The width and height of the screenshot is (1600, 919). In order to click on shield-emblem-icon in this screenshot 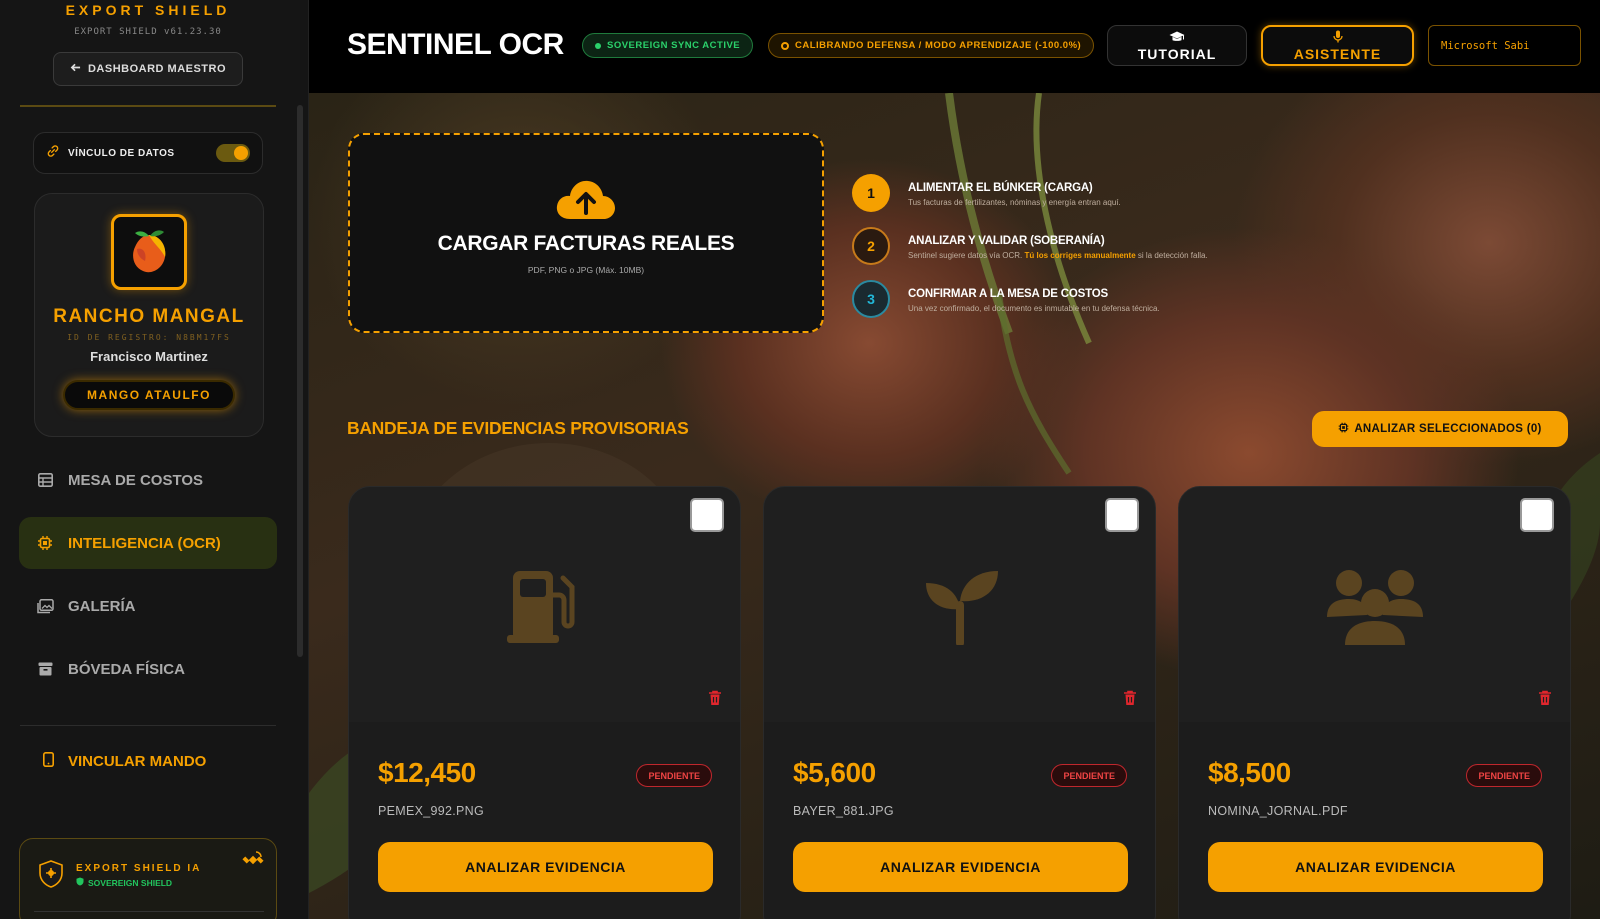, I will do `click(51, 874)`.